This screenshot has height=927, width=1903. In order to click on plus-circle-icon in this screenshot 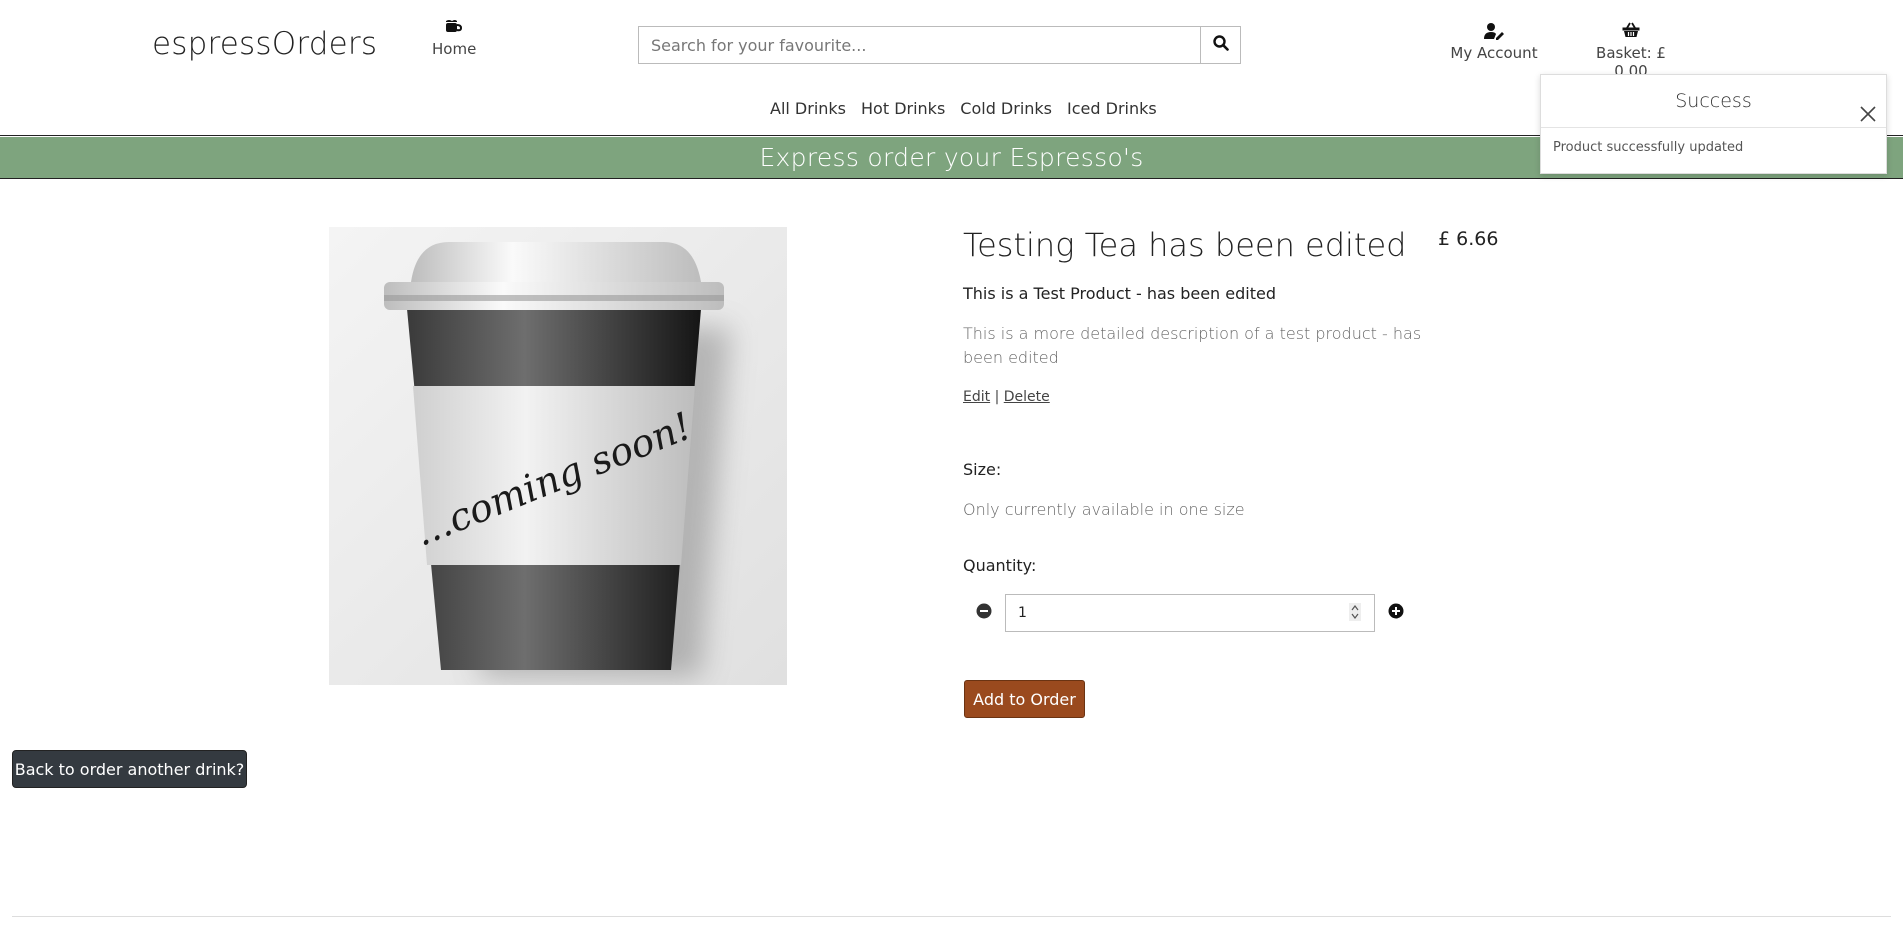, I will do `click(1396, 613)`.